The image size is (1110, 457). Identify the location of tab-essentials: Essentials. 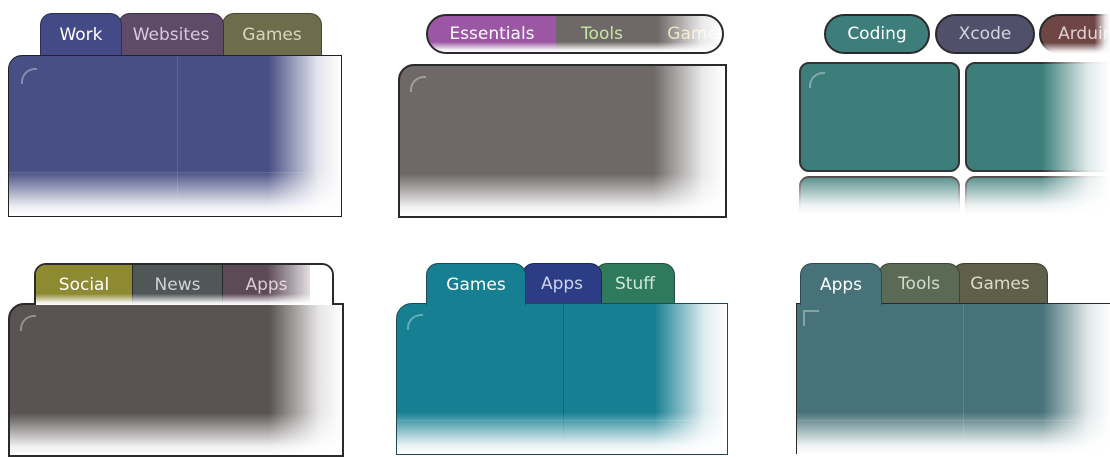
(492, 34).